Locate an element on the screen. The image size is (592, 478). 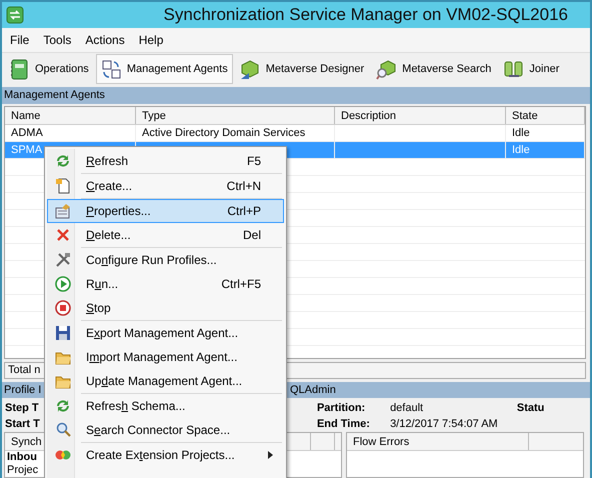
detail-label: Partition: is located at coordinates (341, 408).